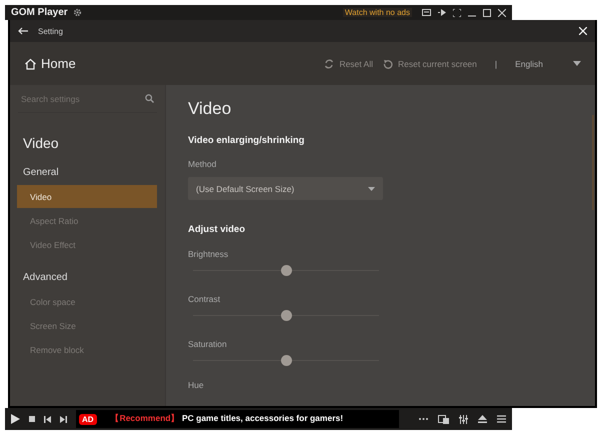 The height and width of the screenshot is (436, 600). Describe the element at coordinates (502, 12) in the screenshot. I see `close-icon` at that location.